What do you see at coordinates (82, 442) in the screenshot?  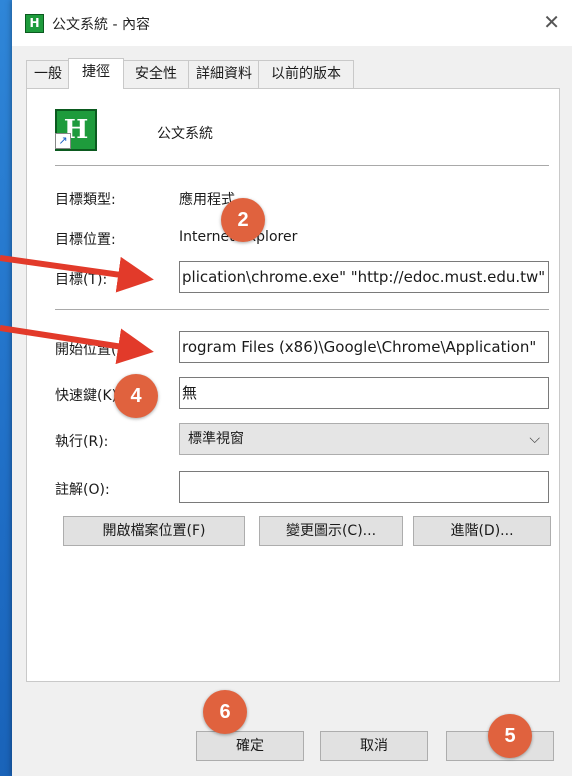 I see `run-label: 執行(R):` at bounding box center [82, 442].